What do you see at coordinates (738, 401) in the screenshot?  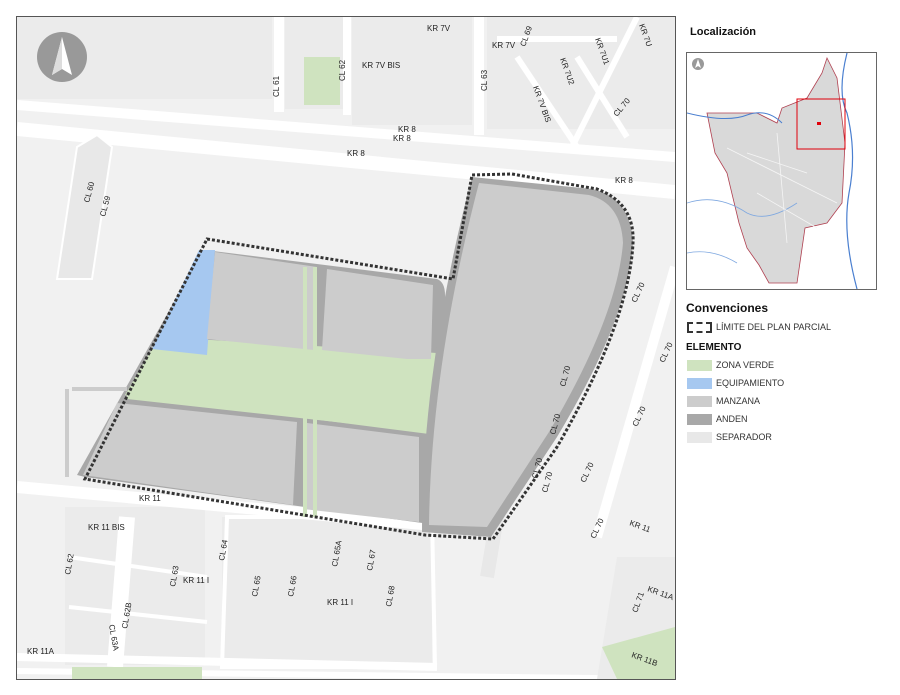 I see `legend-label: MANZANA` at bounding box center [738, 401].